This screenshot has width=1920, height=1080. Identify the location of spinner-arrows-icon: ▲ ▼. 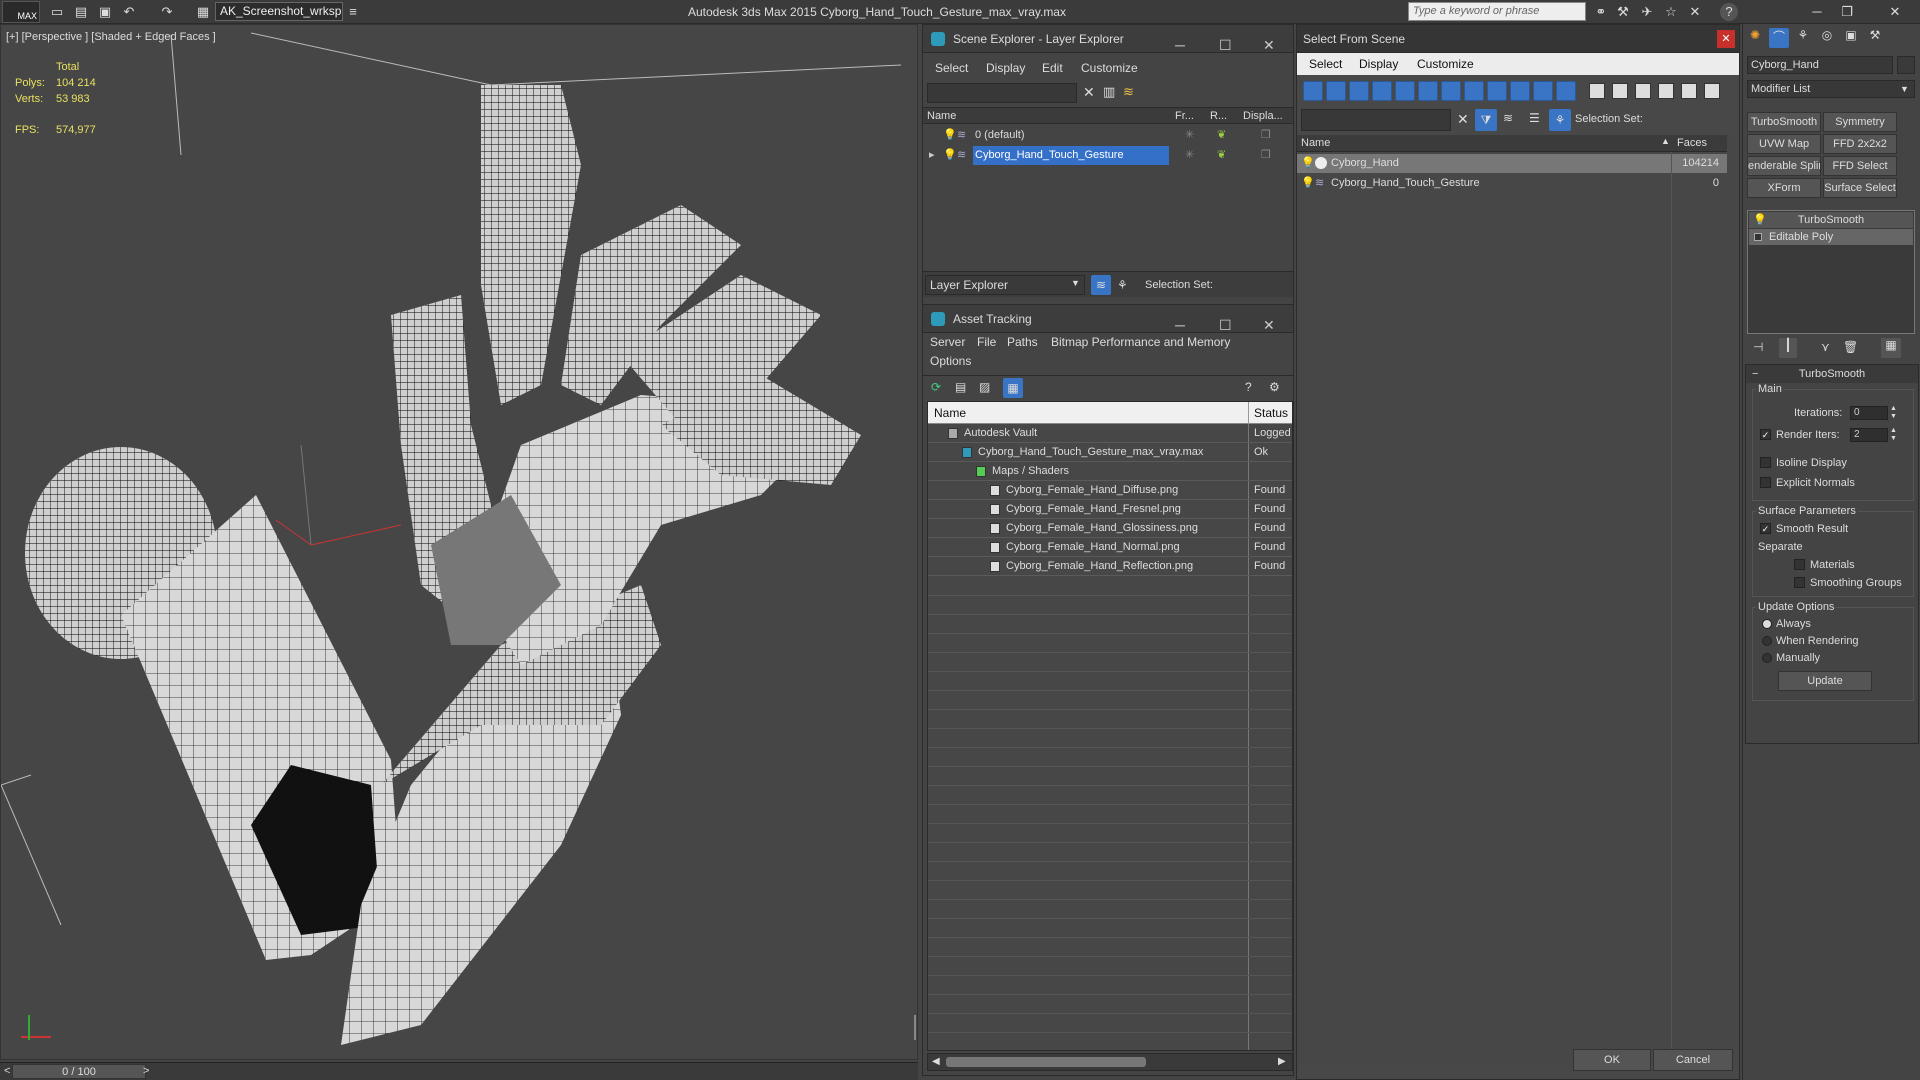
(1893, 413).